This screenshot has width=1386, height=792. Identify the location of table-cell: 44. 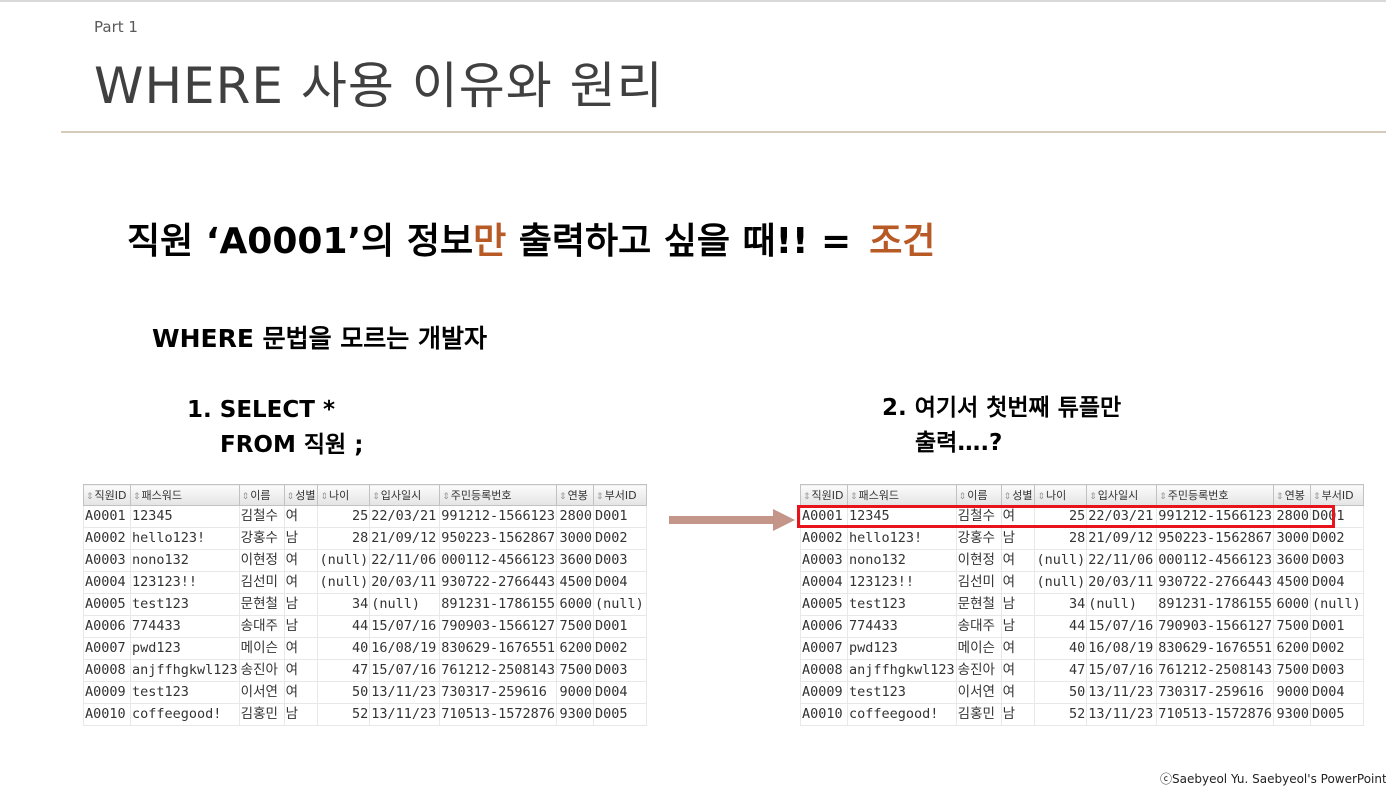
(1061, 626).